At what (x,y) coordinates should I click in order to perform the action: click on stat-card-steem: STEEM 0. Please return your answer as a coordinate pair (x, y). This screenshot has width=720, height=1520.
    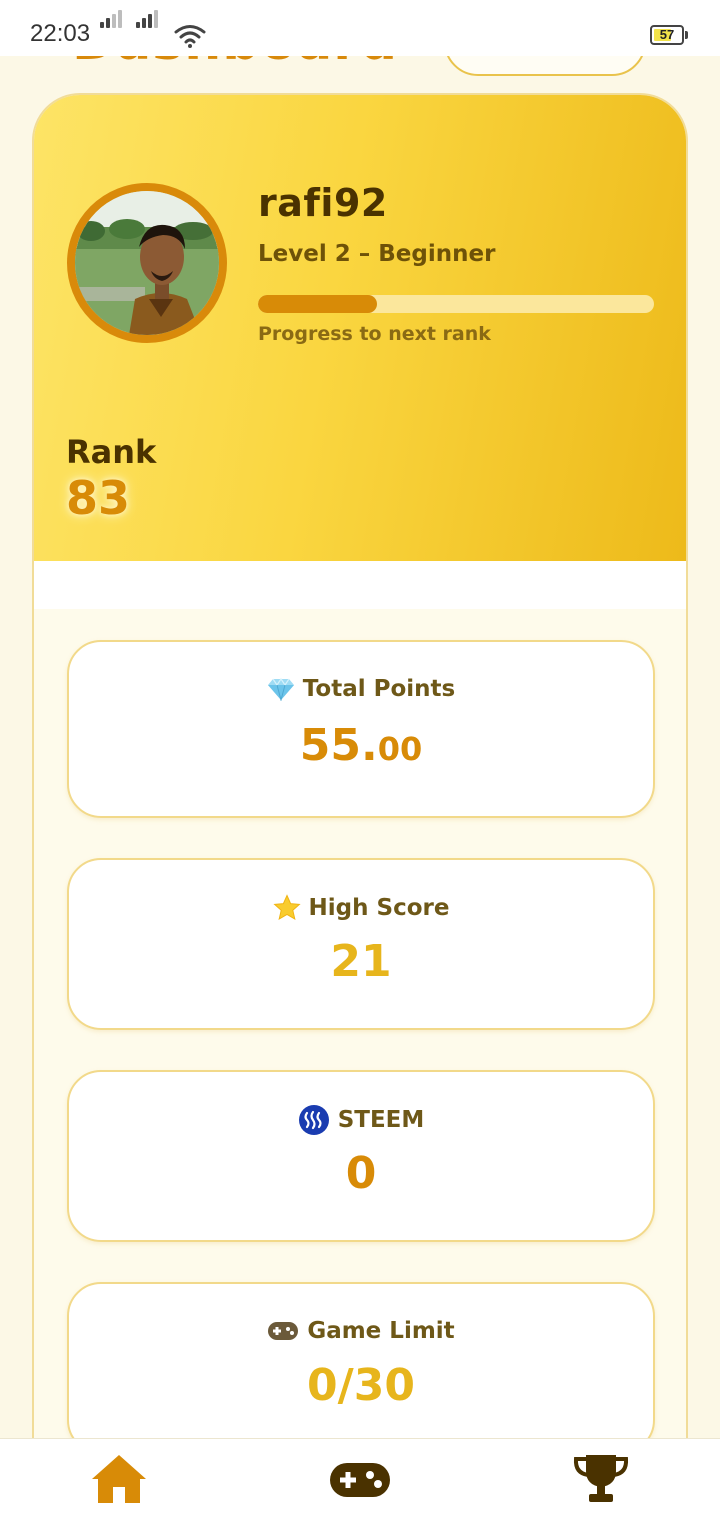
    Looking at the image, I should click on (361, 1156).